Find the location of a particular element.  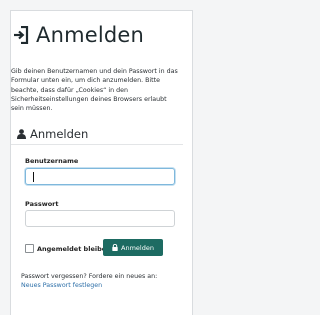

page-title-text: Anmelden is located at coordinates (90, 35).